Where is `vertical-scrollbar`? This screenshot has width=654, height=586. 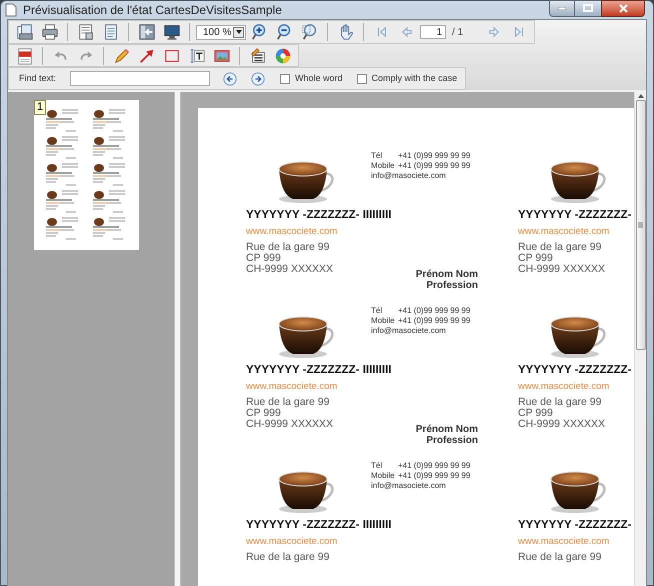
vertical-scrollbar is located at coordinates (640, 339).